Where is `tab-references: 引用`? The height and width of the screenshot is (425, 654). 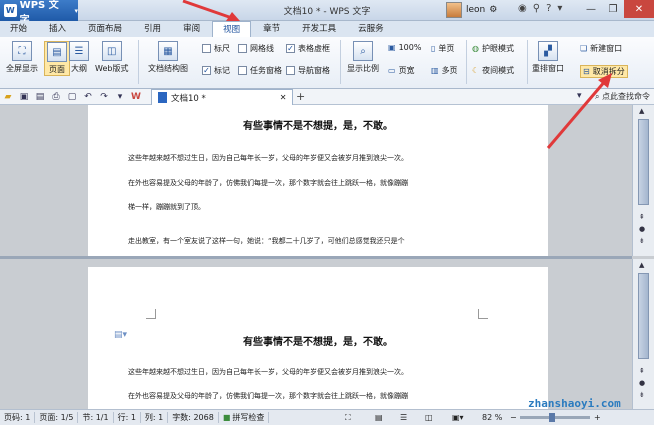
tab-references: 引用 is located at coordinates (152, 29).